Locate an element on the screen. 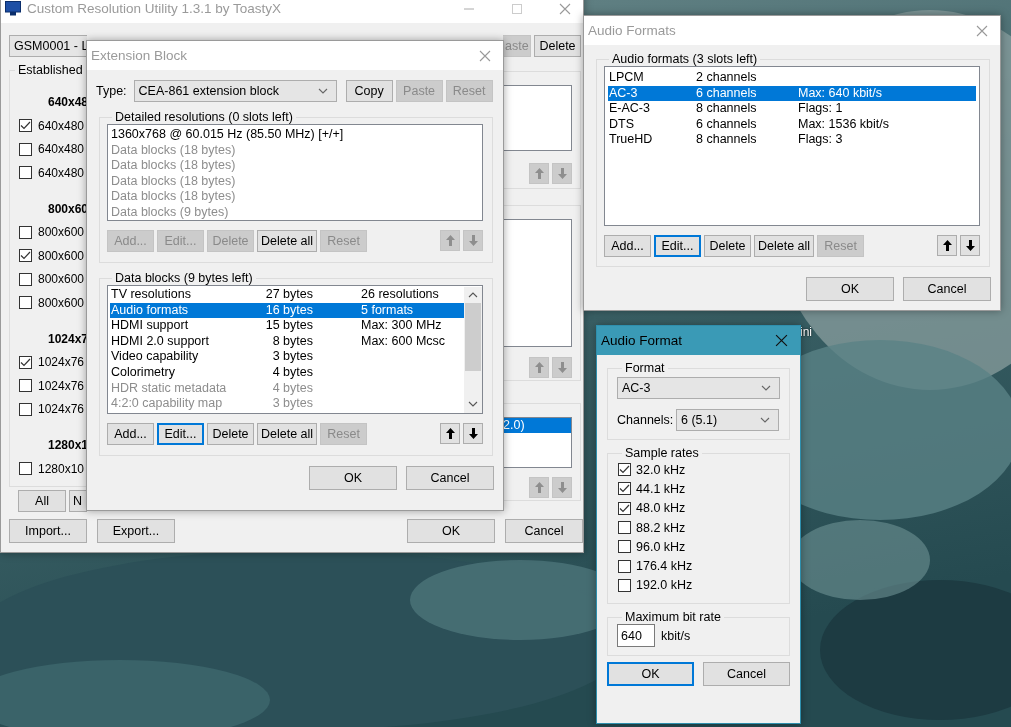 This screenshot has height=727, width=1011. checkbox-label: 640x480 is located at coordinates (61, 149).